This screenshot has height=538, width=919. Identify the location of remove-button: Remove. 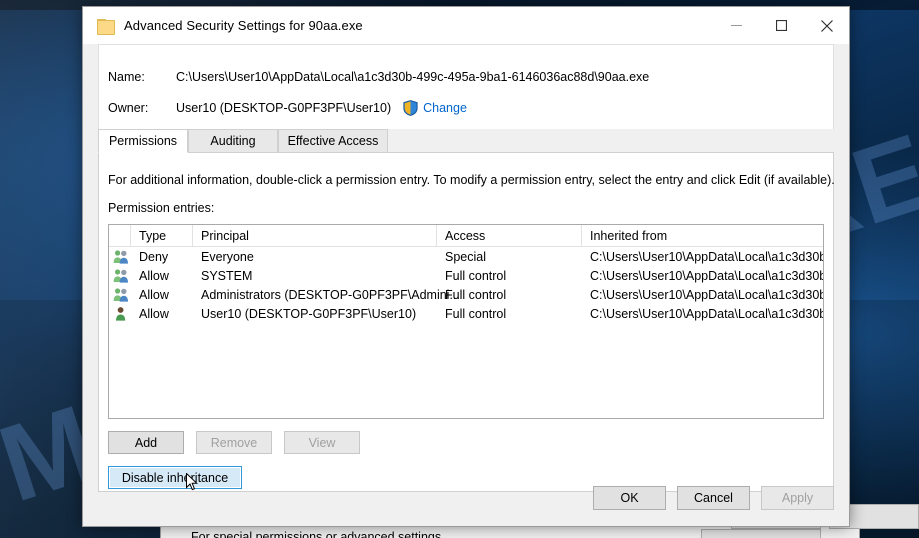
(234, 442).